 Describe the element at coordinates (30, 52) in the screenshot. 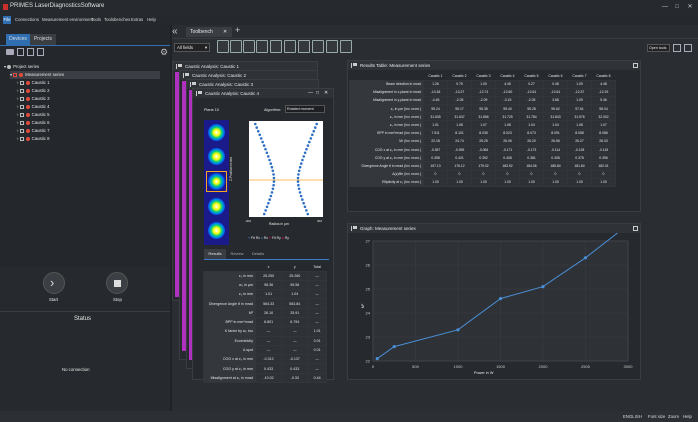

I see `document-icon` at that location.